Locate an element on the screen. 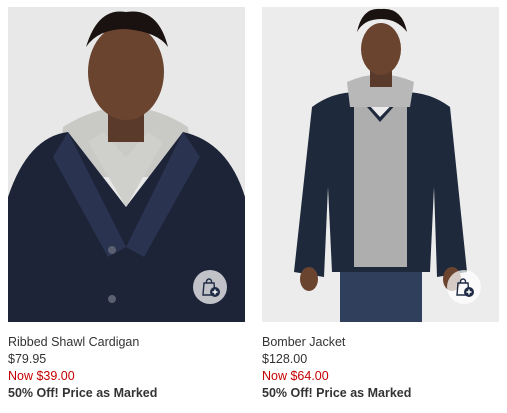 The image size is (507, 413). product-name: Bomber Jacket is located at coordinates (380, 342).